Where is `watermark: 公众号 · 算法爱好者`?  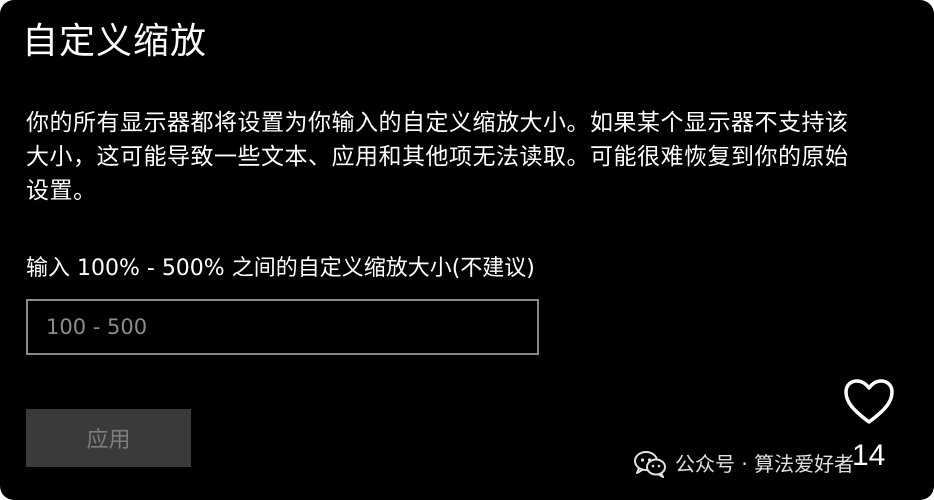 watermark: 公众号 · 算法爱好者 is located at coordinates (743, 464).